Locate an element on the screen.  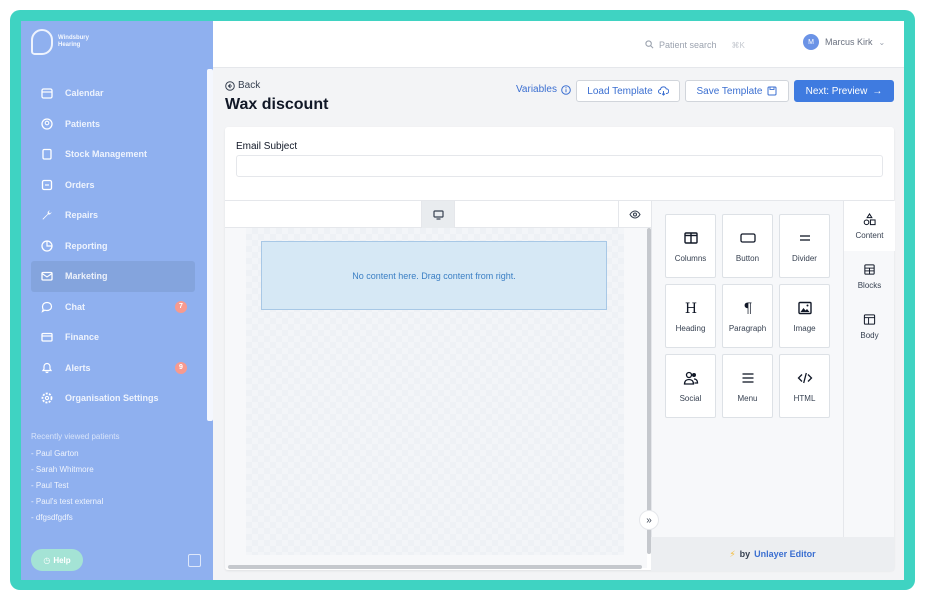
user-name: Marcus Kirk is located at coordinates (849, 42).